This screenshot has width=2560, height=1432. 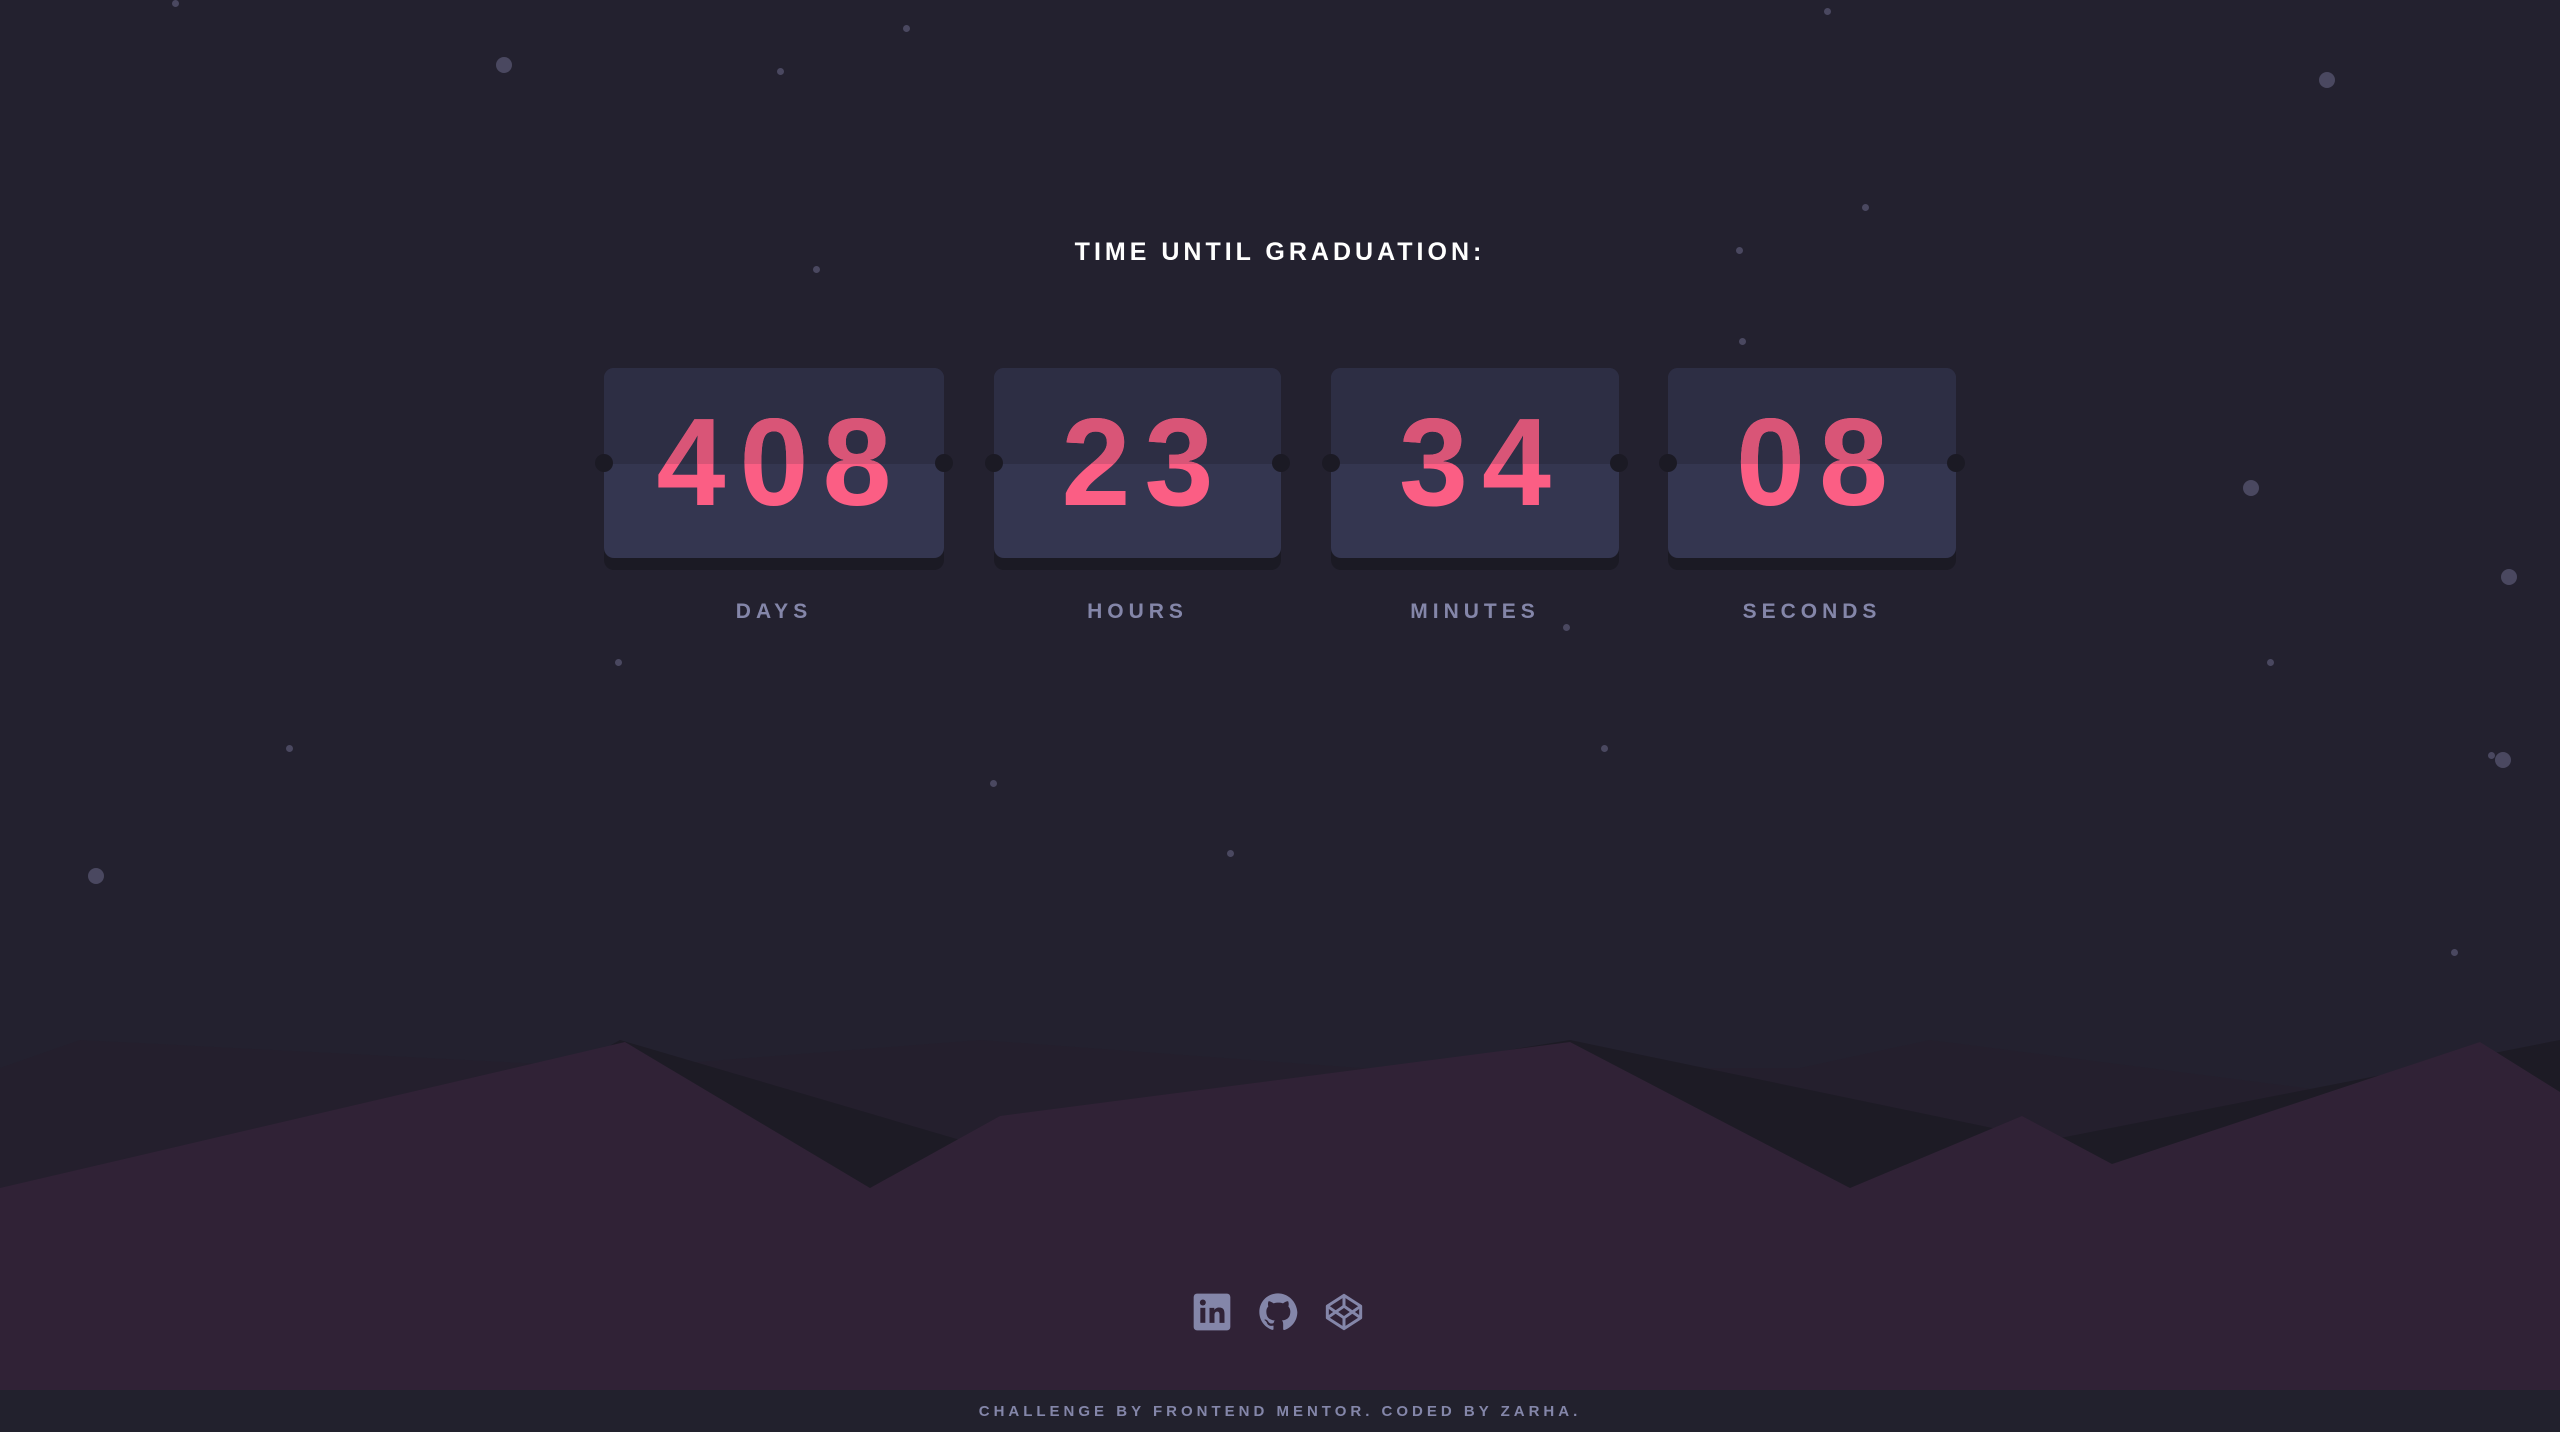 I want to click on github-icon, so click(x=1278, y=1312).